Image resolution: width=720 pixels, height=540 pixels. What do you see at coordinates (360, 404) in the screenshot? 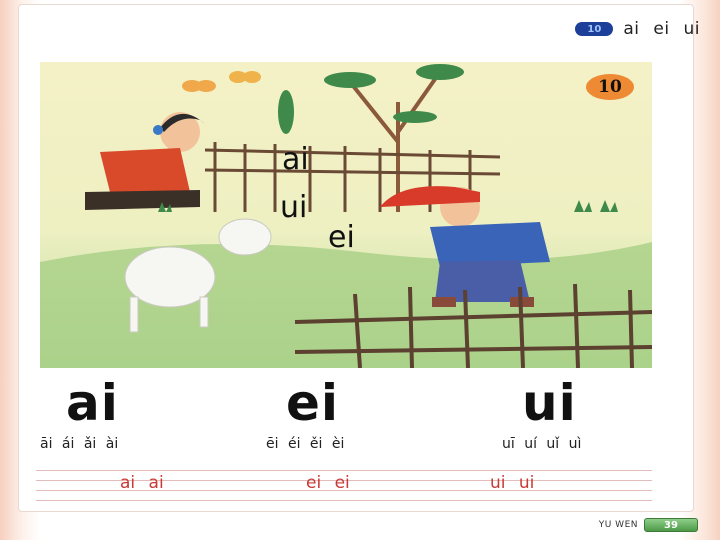
I see `finals-row: ai ei ui` at bounding box center [360, 404].